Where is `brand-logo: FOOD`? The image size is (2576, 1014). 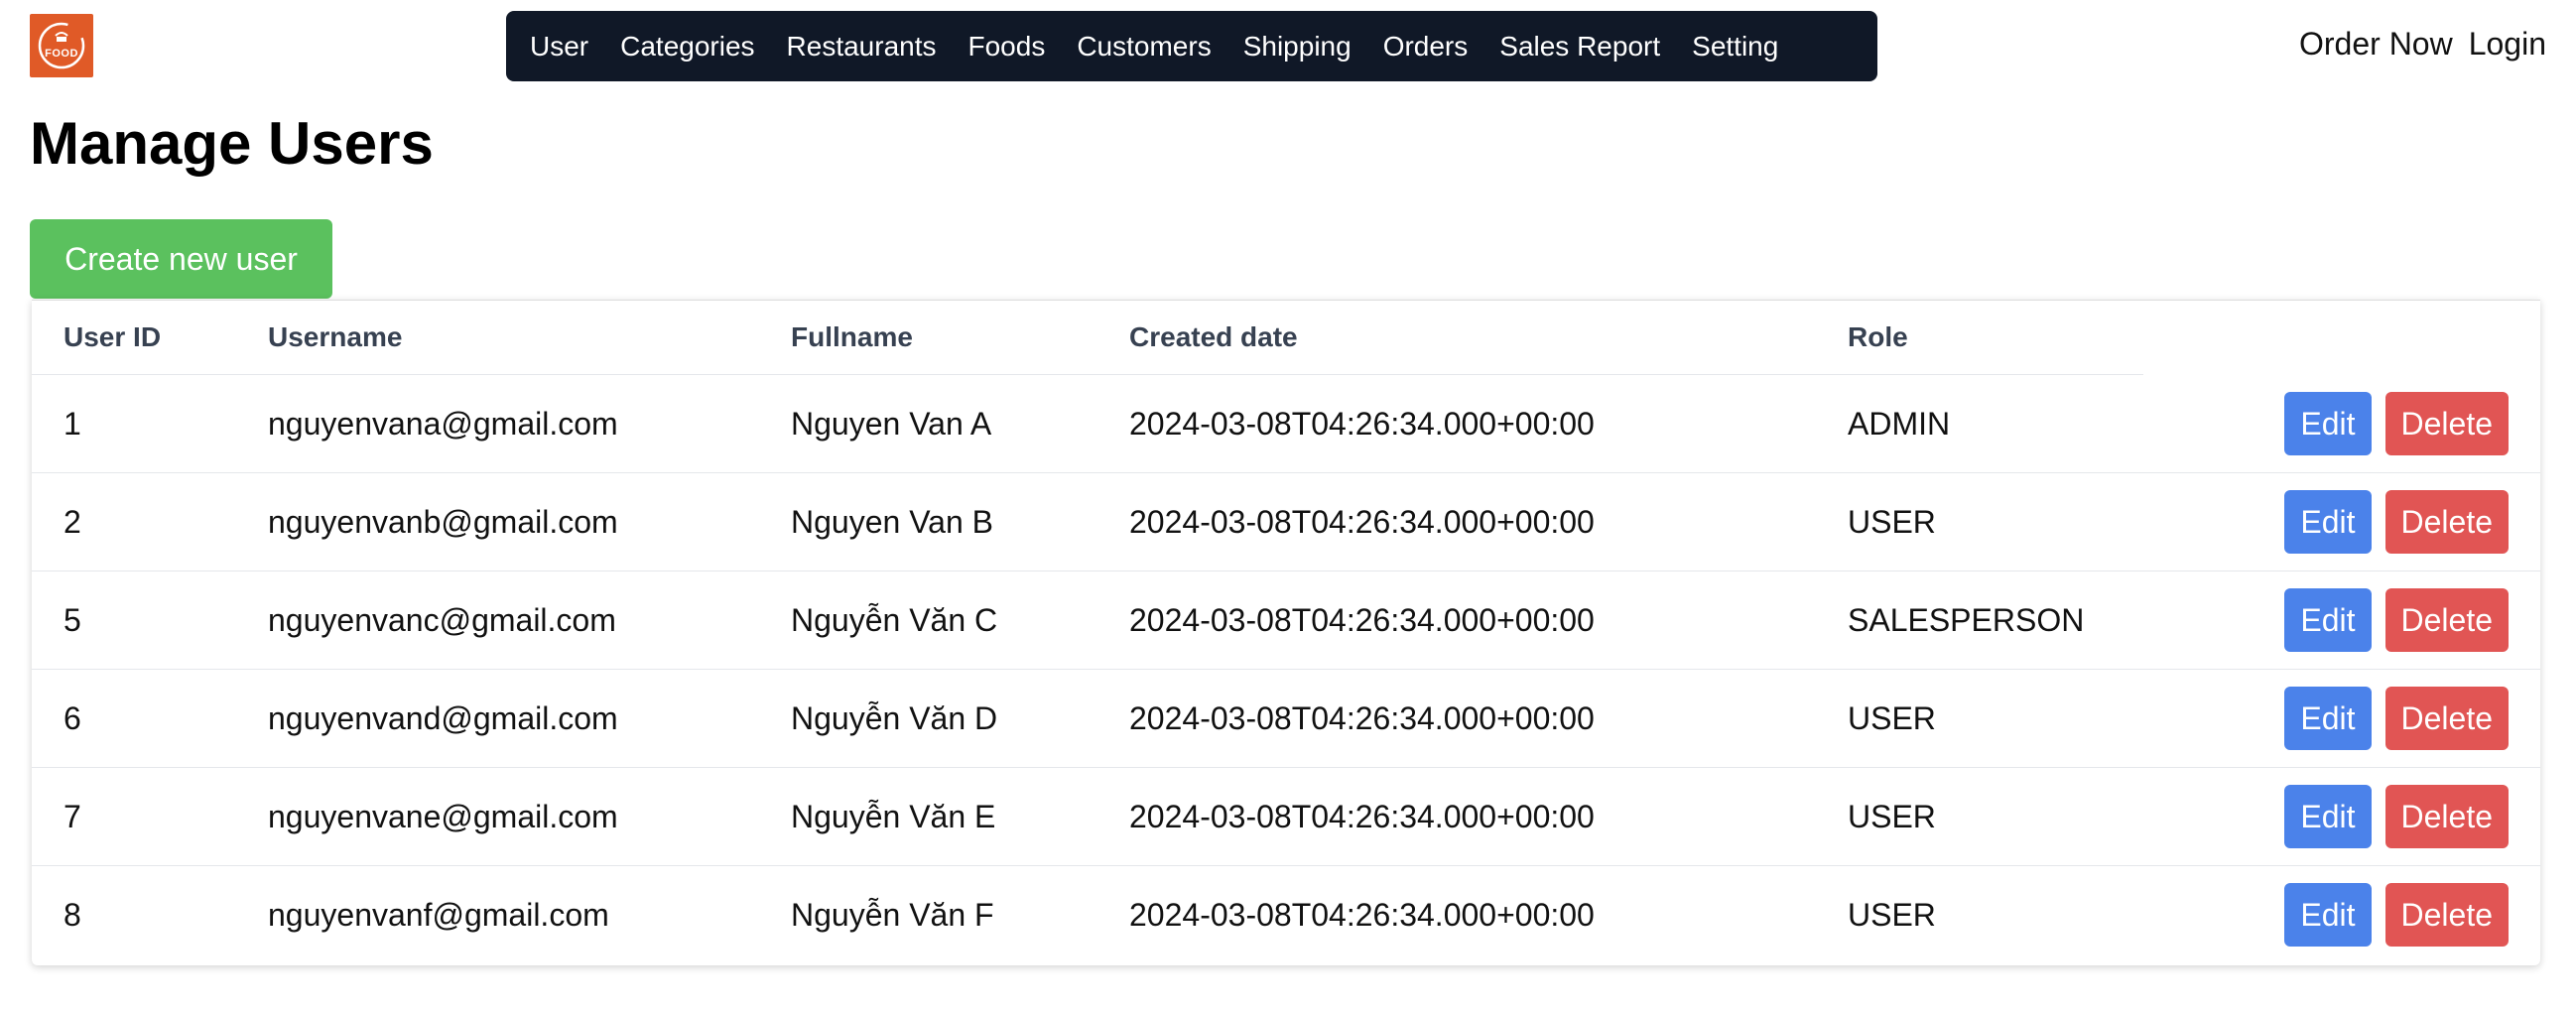
brand-logo: FOOD is located at coordinates (62, 45).